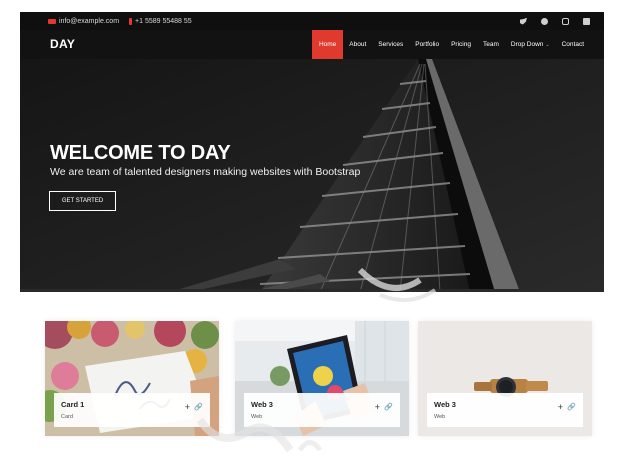  Describe the element at coordinates (312, 21) in the screenshot. I see `topbar: info@example.com +1 5589 55488 55` at that location.